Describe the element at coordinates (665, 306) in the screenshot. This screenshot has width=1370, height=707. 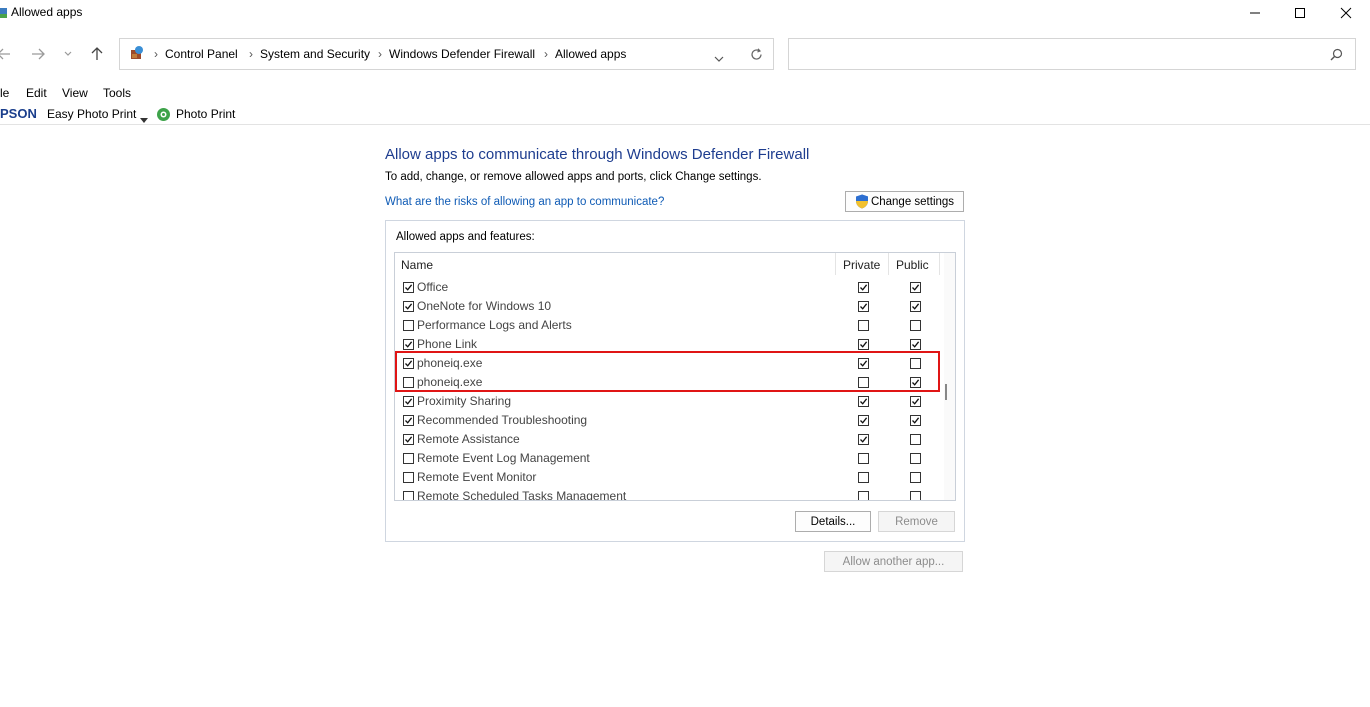
I see `list-item: OneNote for Windows 10` at that location.